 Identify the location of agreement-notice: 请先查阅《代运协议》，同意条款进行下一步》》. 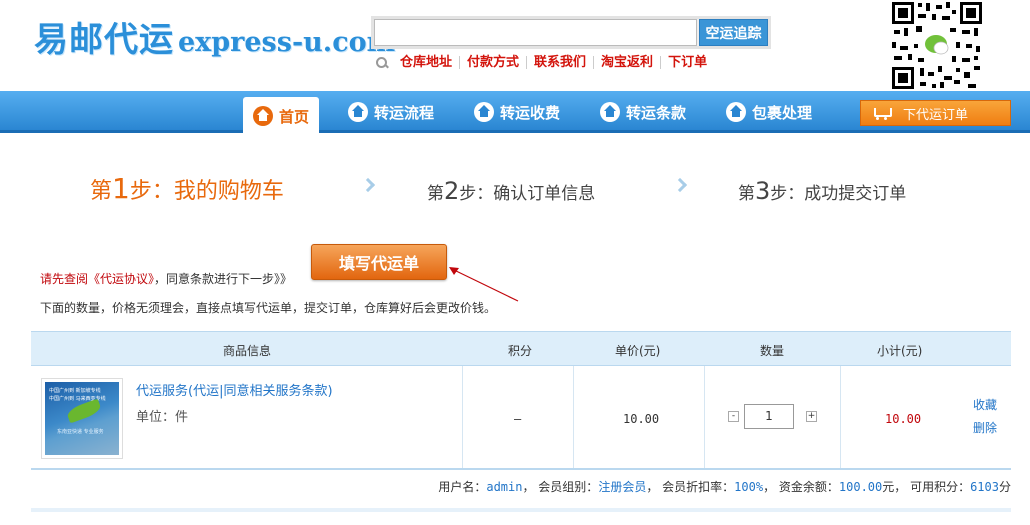
(166, 278).